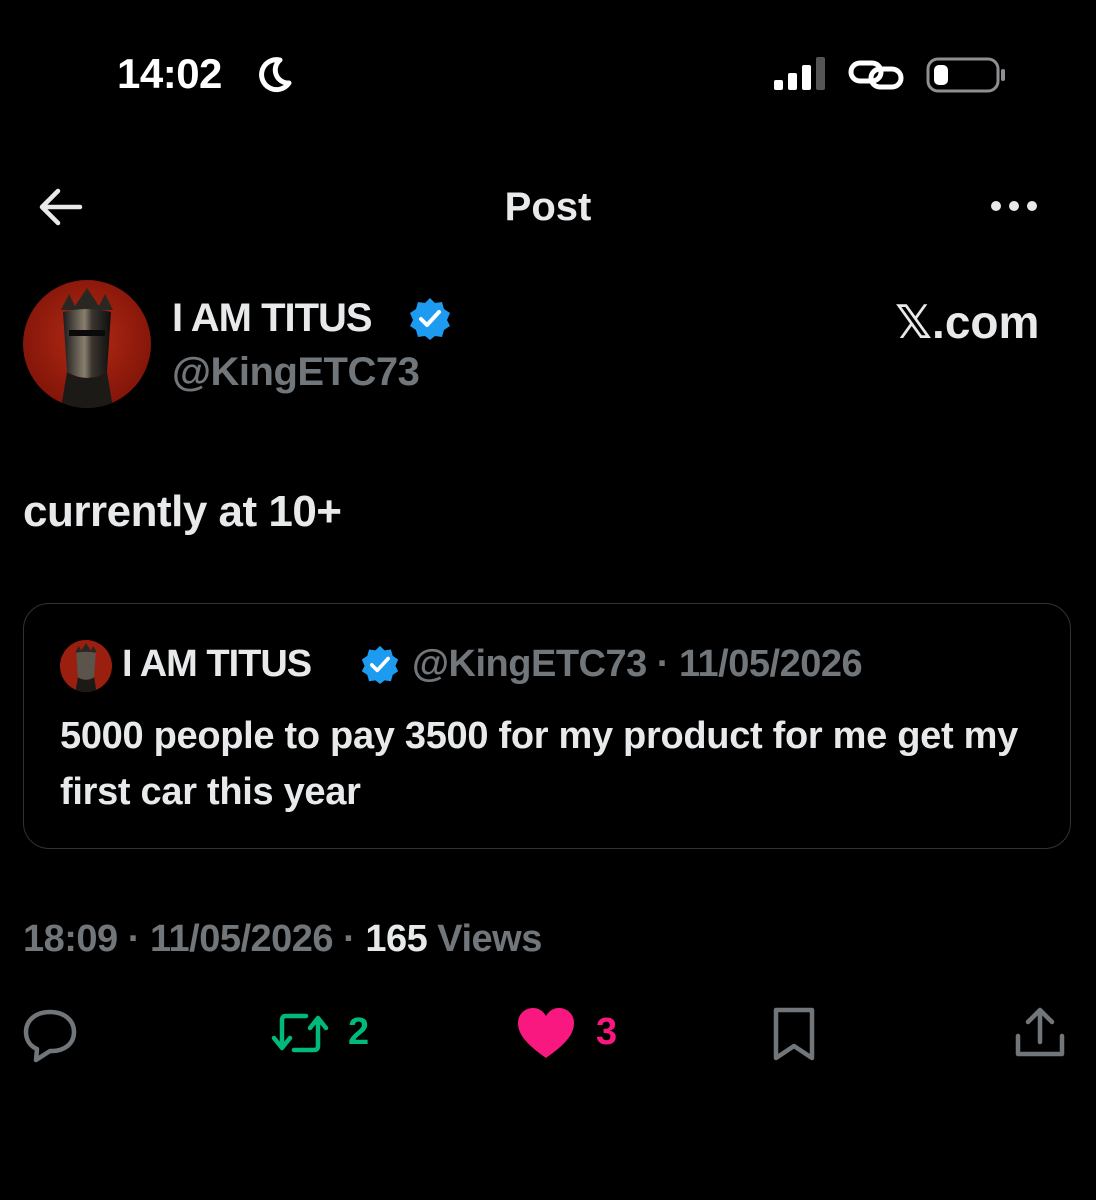 The width and height of the screenshot is (1096, 1200). I want to click on status-time: 14:02, so click(169, 73).